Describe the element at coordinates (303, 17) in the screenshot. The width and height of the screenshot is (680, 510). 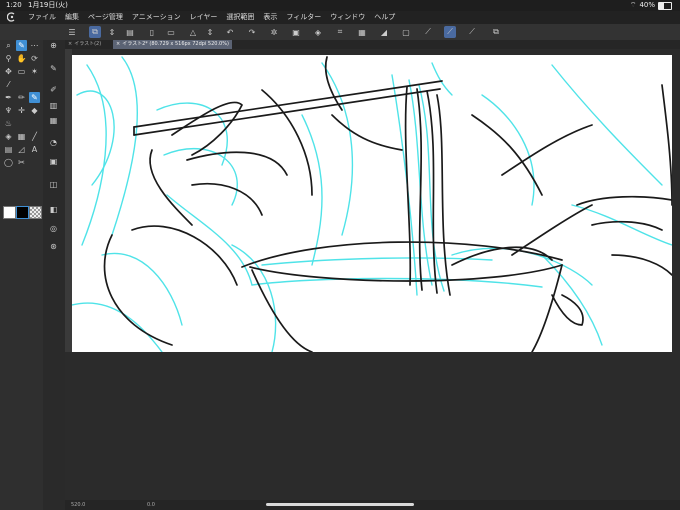
I see `menu-filter: フィルター` at that location.